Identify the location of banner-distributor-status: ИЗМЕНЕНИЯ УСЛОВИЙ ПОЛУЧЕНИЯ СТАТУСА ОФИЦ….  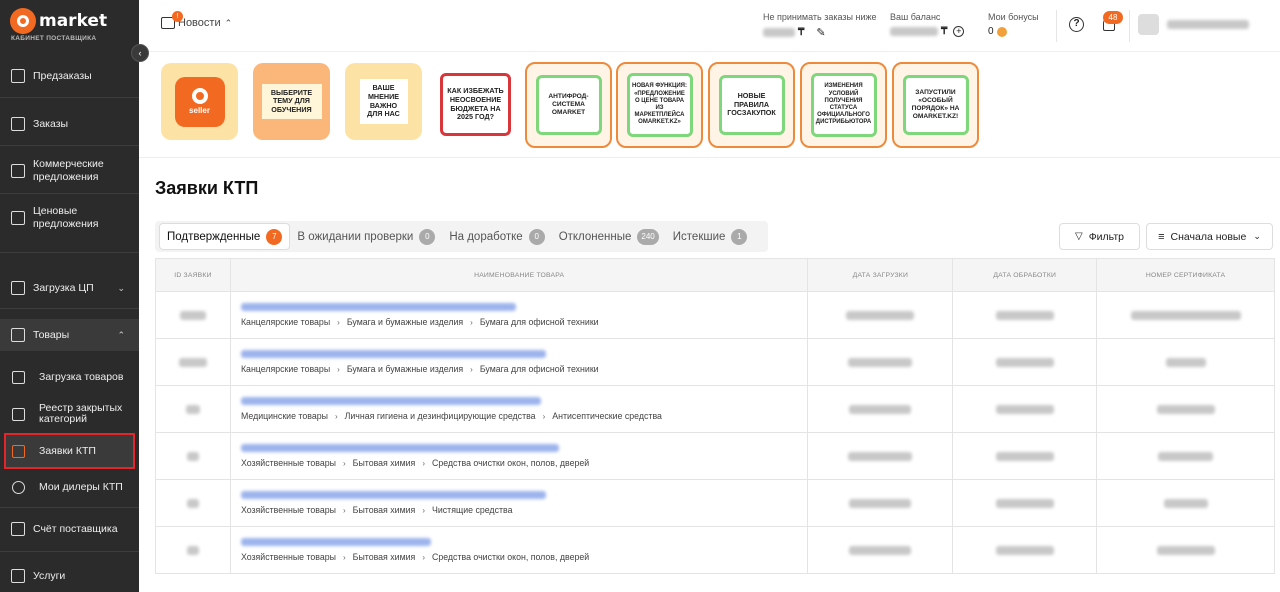
(843, 105).